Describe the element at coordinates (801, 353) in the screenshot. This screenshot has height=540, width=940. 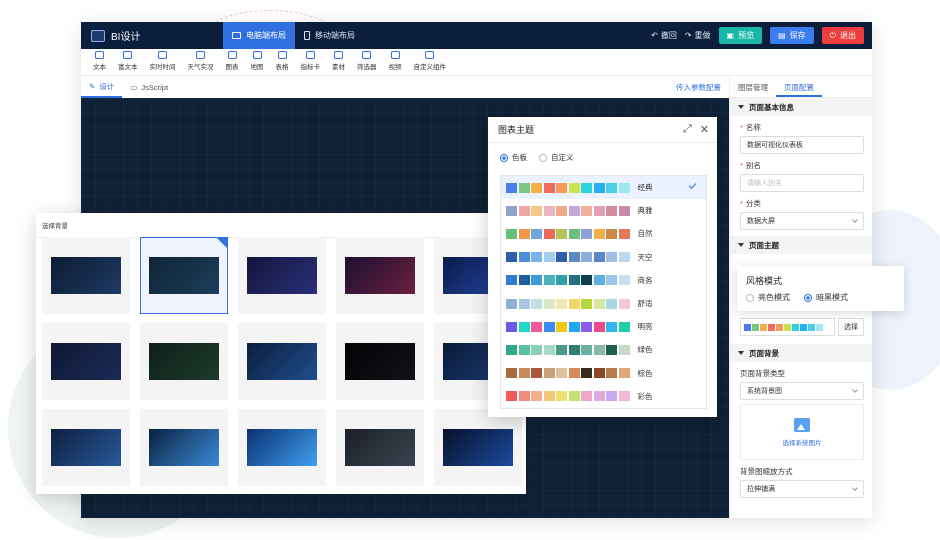
I see `section-page-bg: 页面背景` at that location.